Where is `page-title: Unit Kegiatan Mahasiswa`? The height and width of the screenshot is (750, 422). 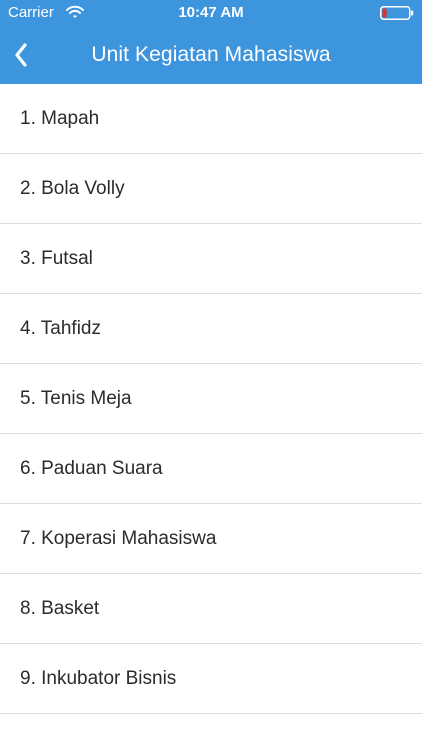 page-title: Unit Kegiatan Mahasiswa is located at coordinates (211, 54).